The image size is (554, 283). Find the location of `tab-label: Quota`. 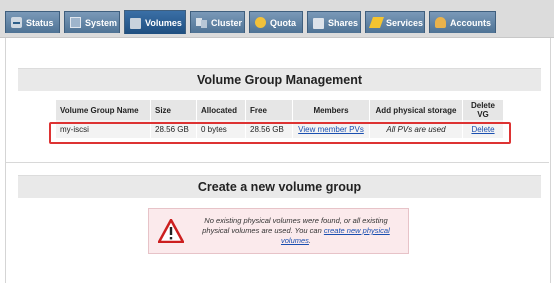

tab-label: Quota is located at coordinates (283, 22).